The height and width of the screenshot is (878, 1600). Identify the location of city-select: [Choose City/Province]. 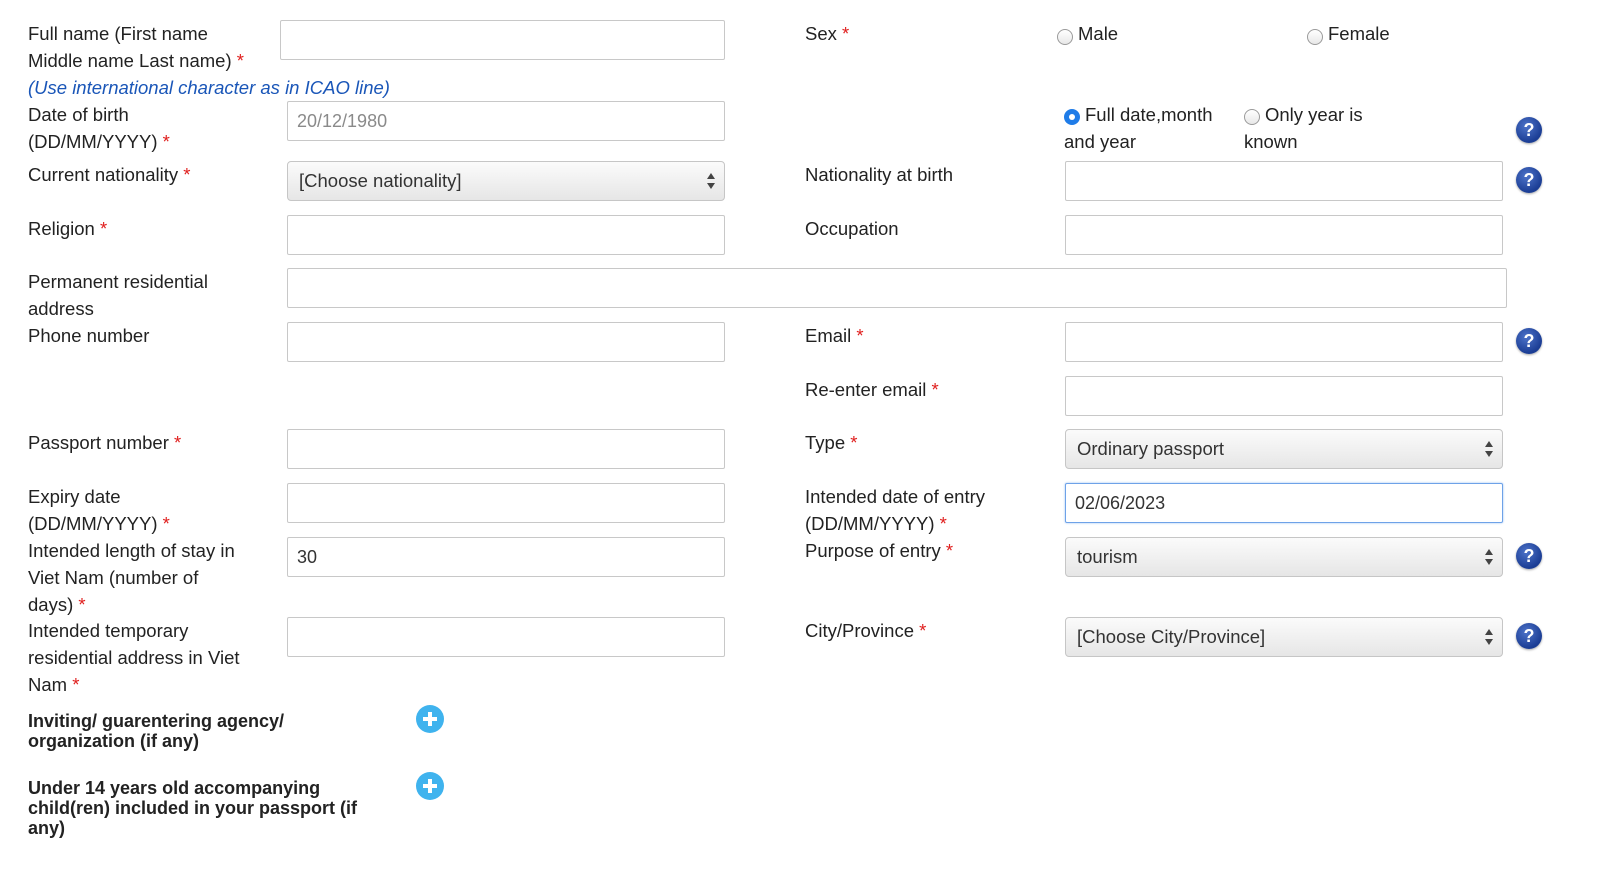
(1284, 637).